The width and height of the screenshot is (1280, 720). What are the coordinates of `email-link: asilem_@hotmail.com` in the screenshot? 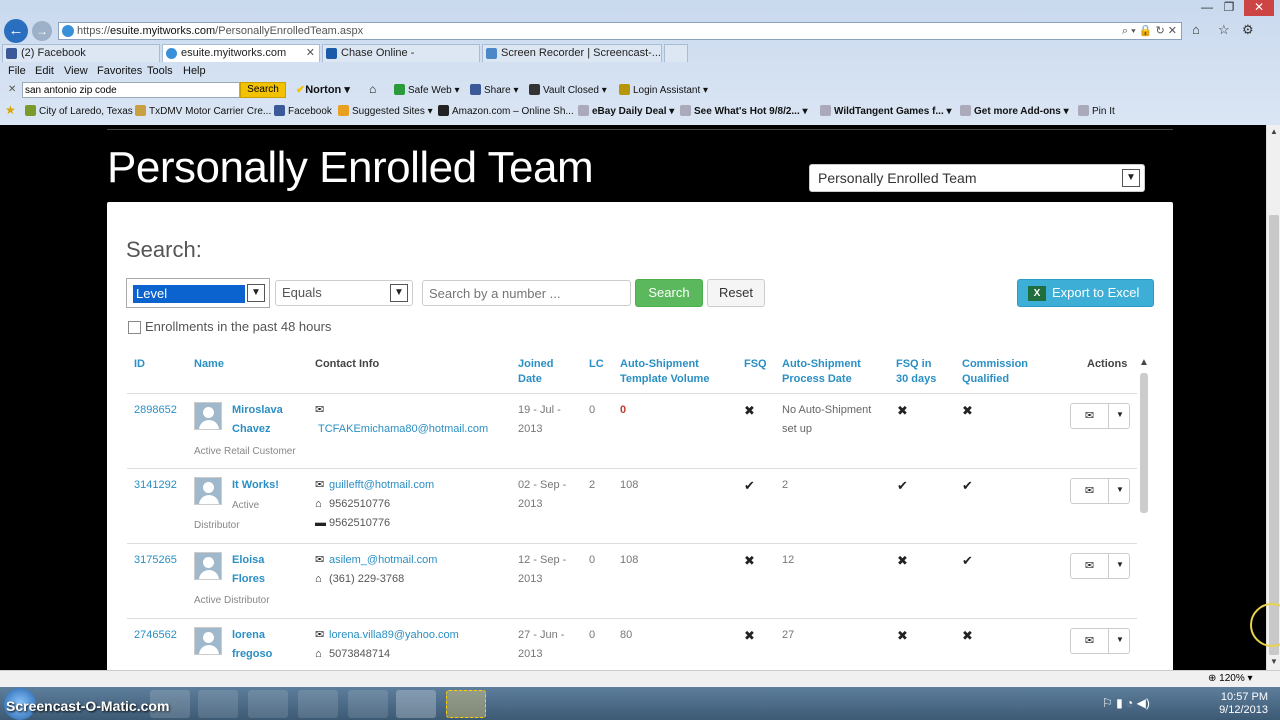 It's located at (383, 560).